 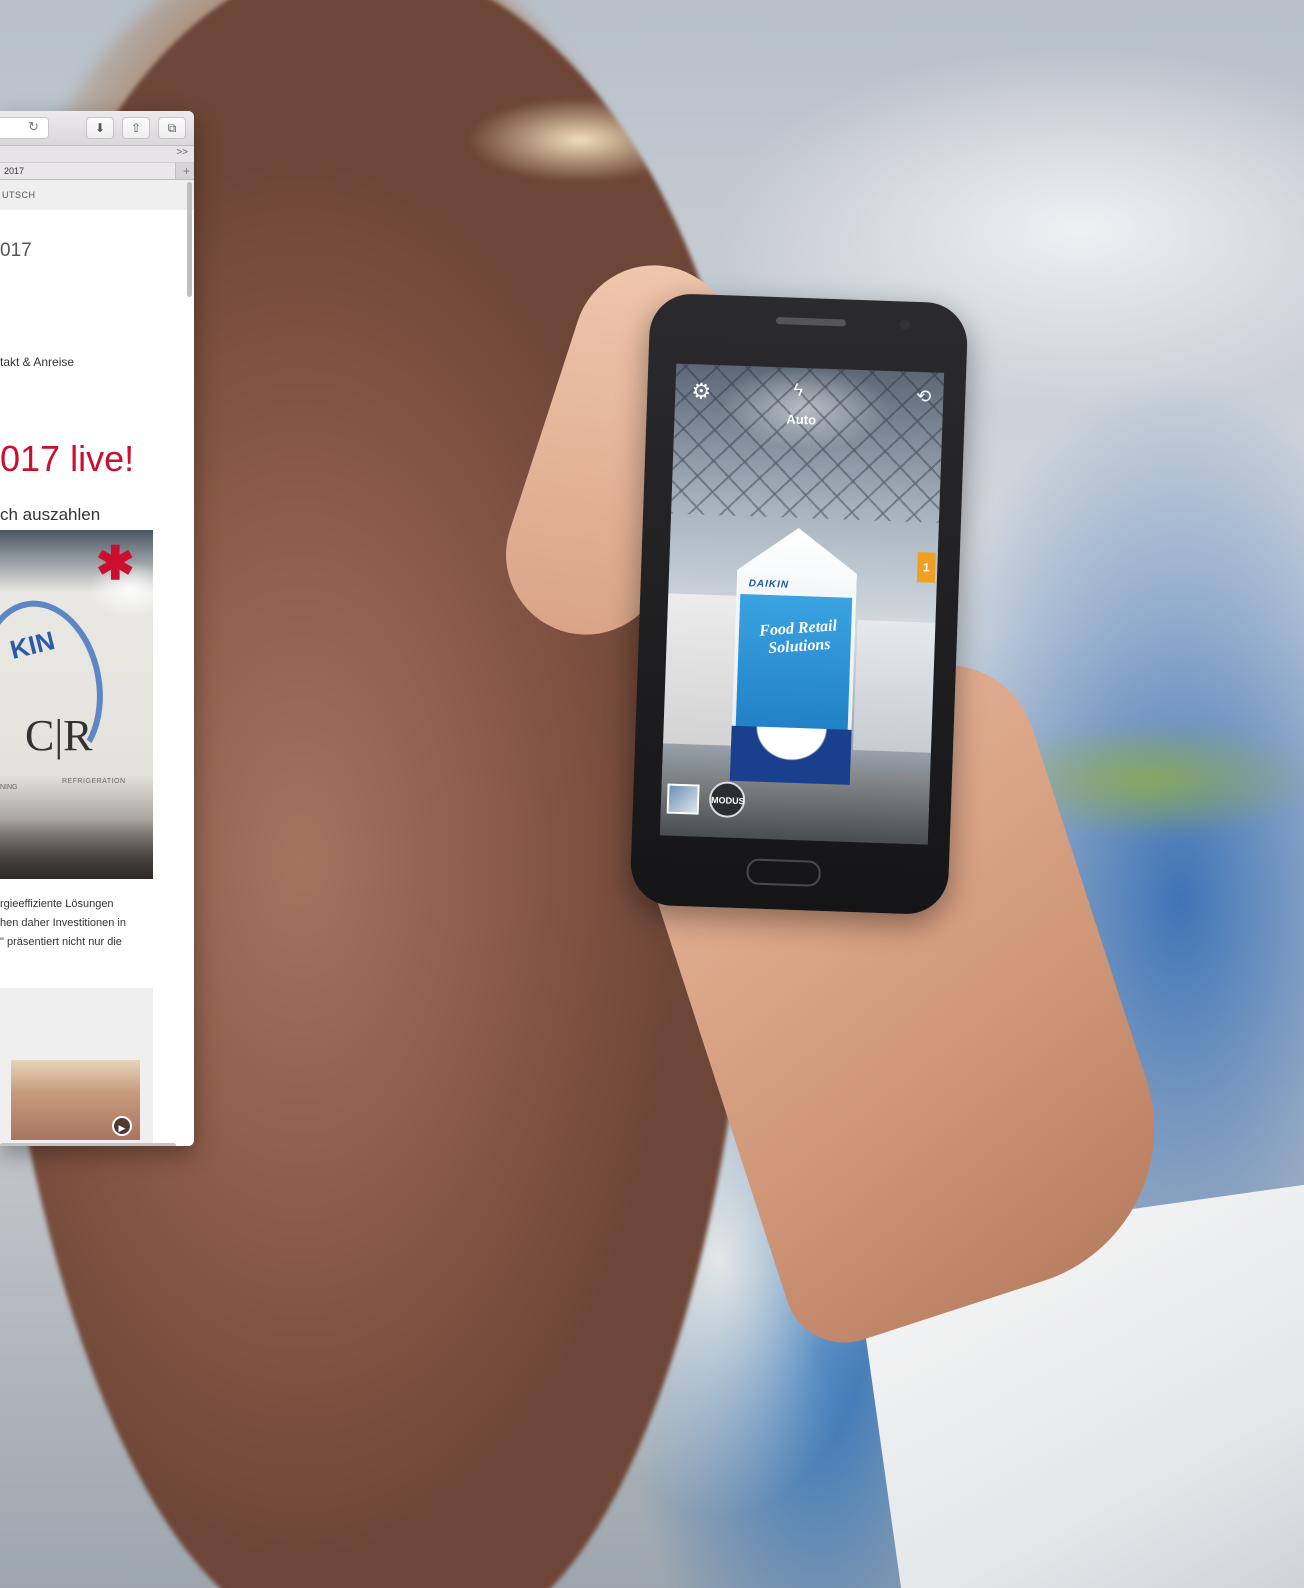 I want to click on tabs-overview-button: ⧉, so click(x=172, y=128).